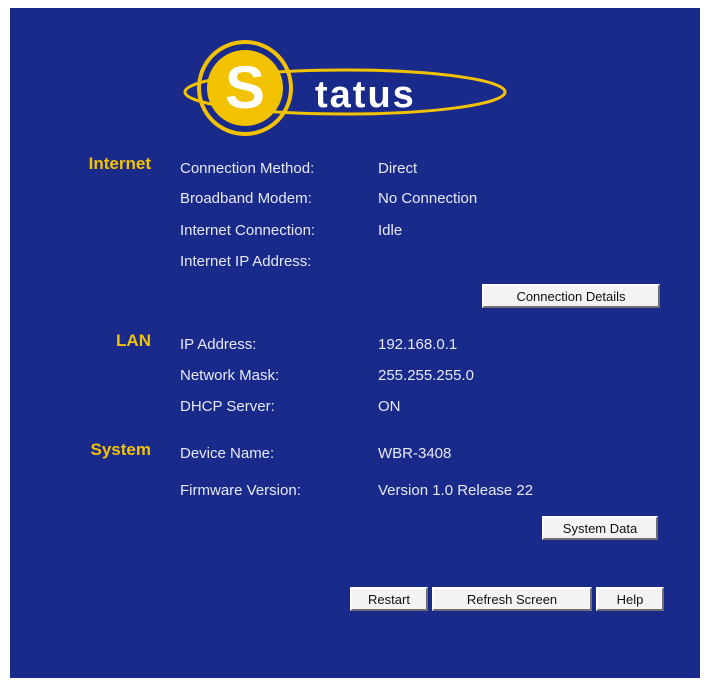  I want to click on section-internet: Internet, so click(119, 163).